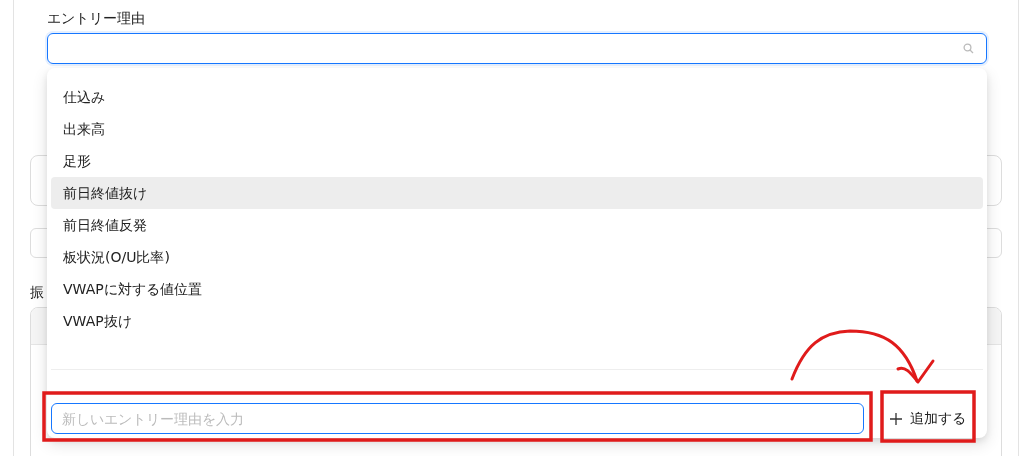 The image size is (1032, 456). What do you see at coordinates (968, 48) in the screenshot?
I see `search-icon` at bounding box center [968, 48].